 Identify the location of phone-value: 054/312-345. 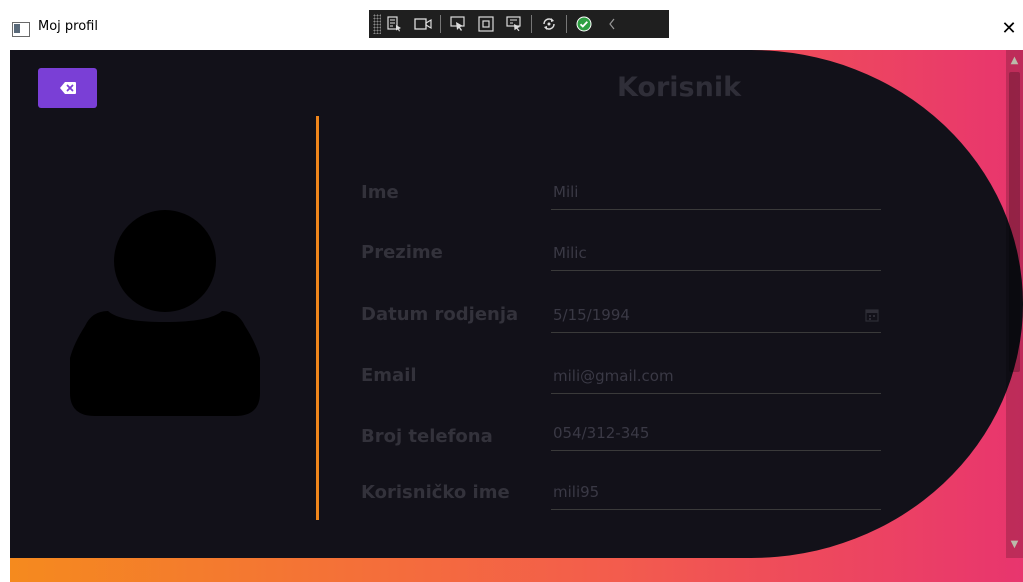
(601, 433).